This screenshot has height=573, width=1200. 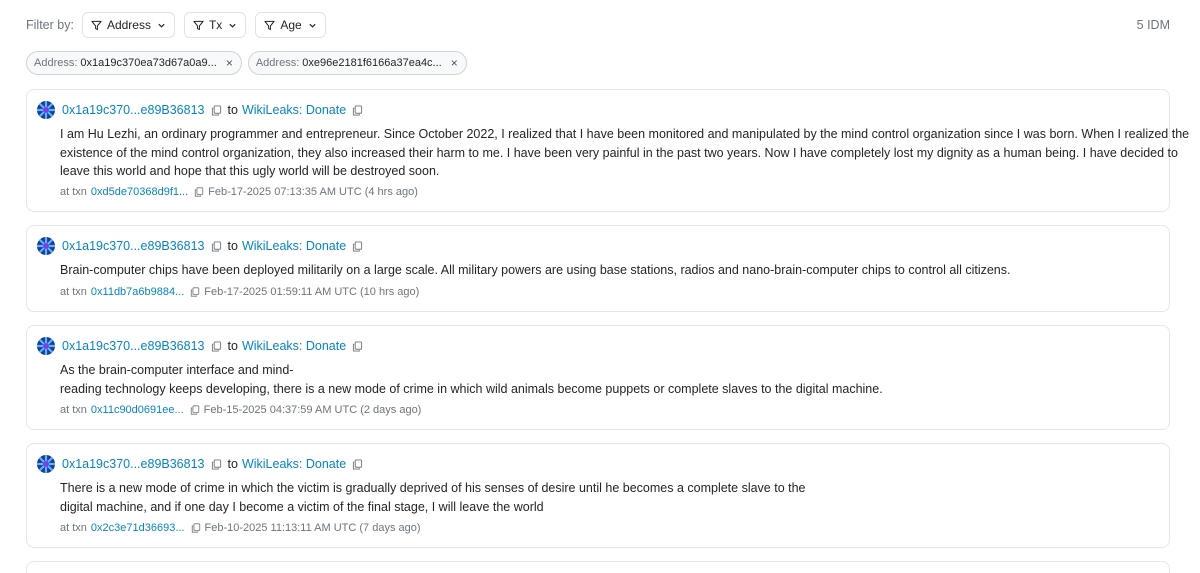 What do you see at coordinates (1153, 25) in the screenshot?
I see `result-count: 5 IDM` at bounding box center [1153, 25].